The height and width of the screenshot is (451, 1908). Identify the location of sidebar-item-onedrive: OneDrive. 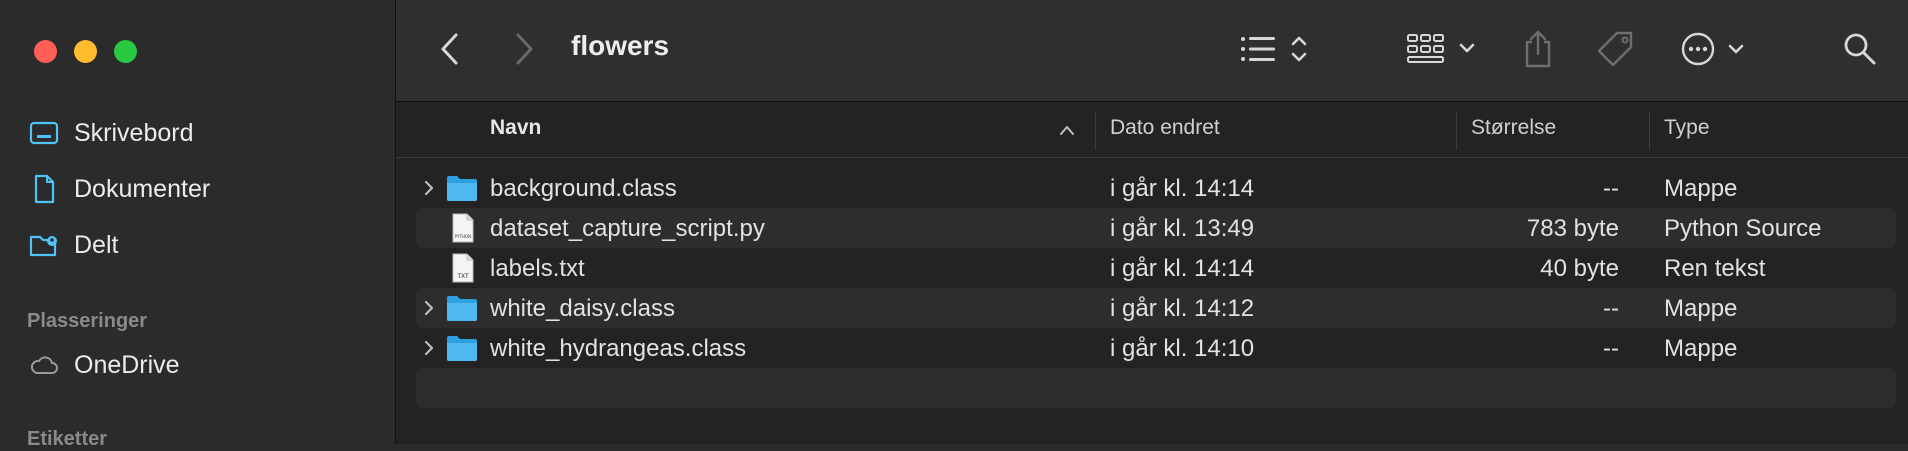
(104, 365).